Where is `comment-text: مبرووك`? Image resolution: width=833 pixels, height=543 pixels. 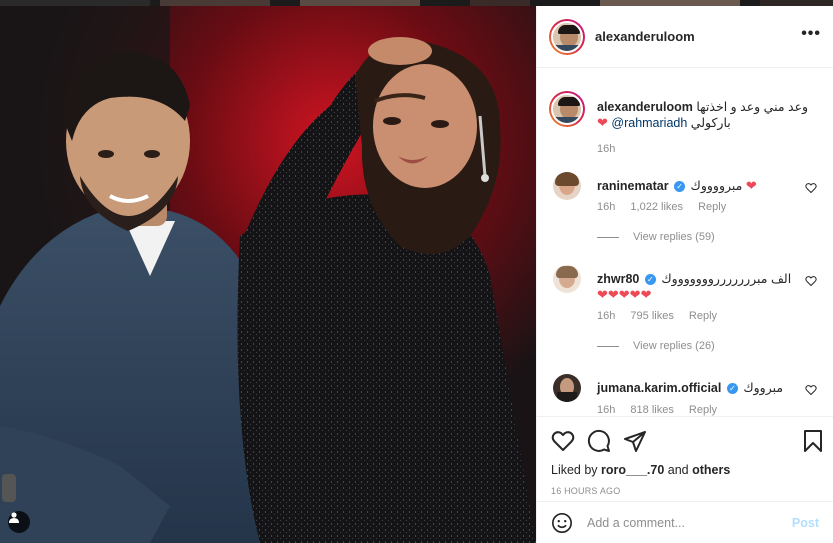
comment-text: مبرووك is located at coordinates (763, 388).